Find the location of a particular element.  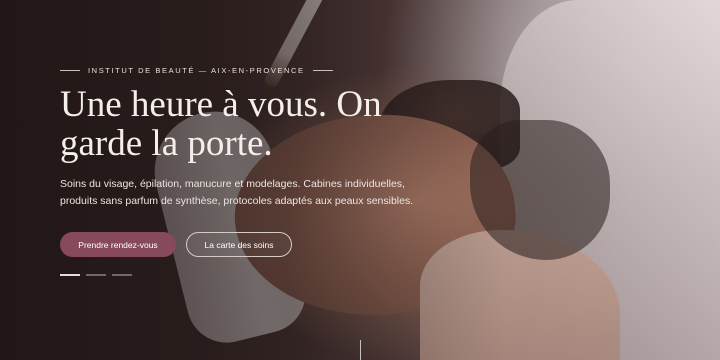

slide-indicator is located at coordinates (270, 275).